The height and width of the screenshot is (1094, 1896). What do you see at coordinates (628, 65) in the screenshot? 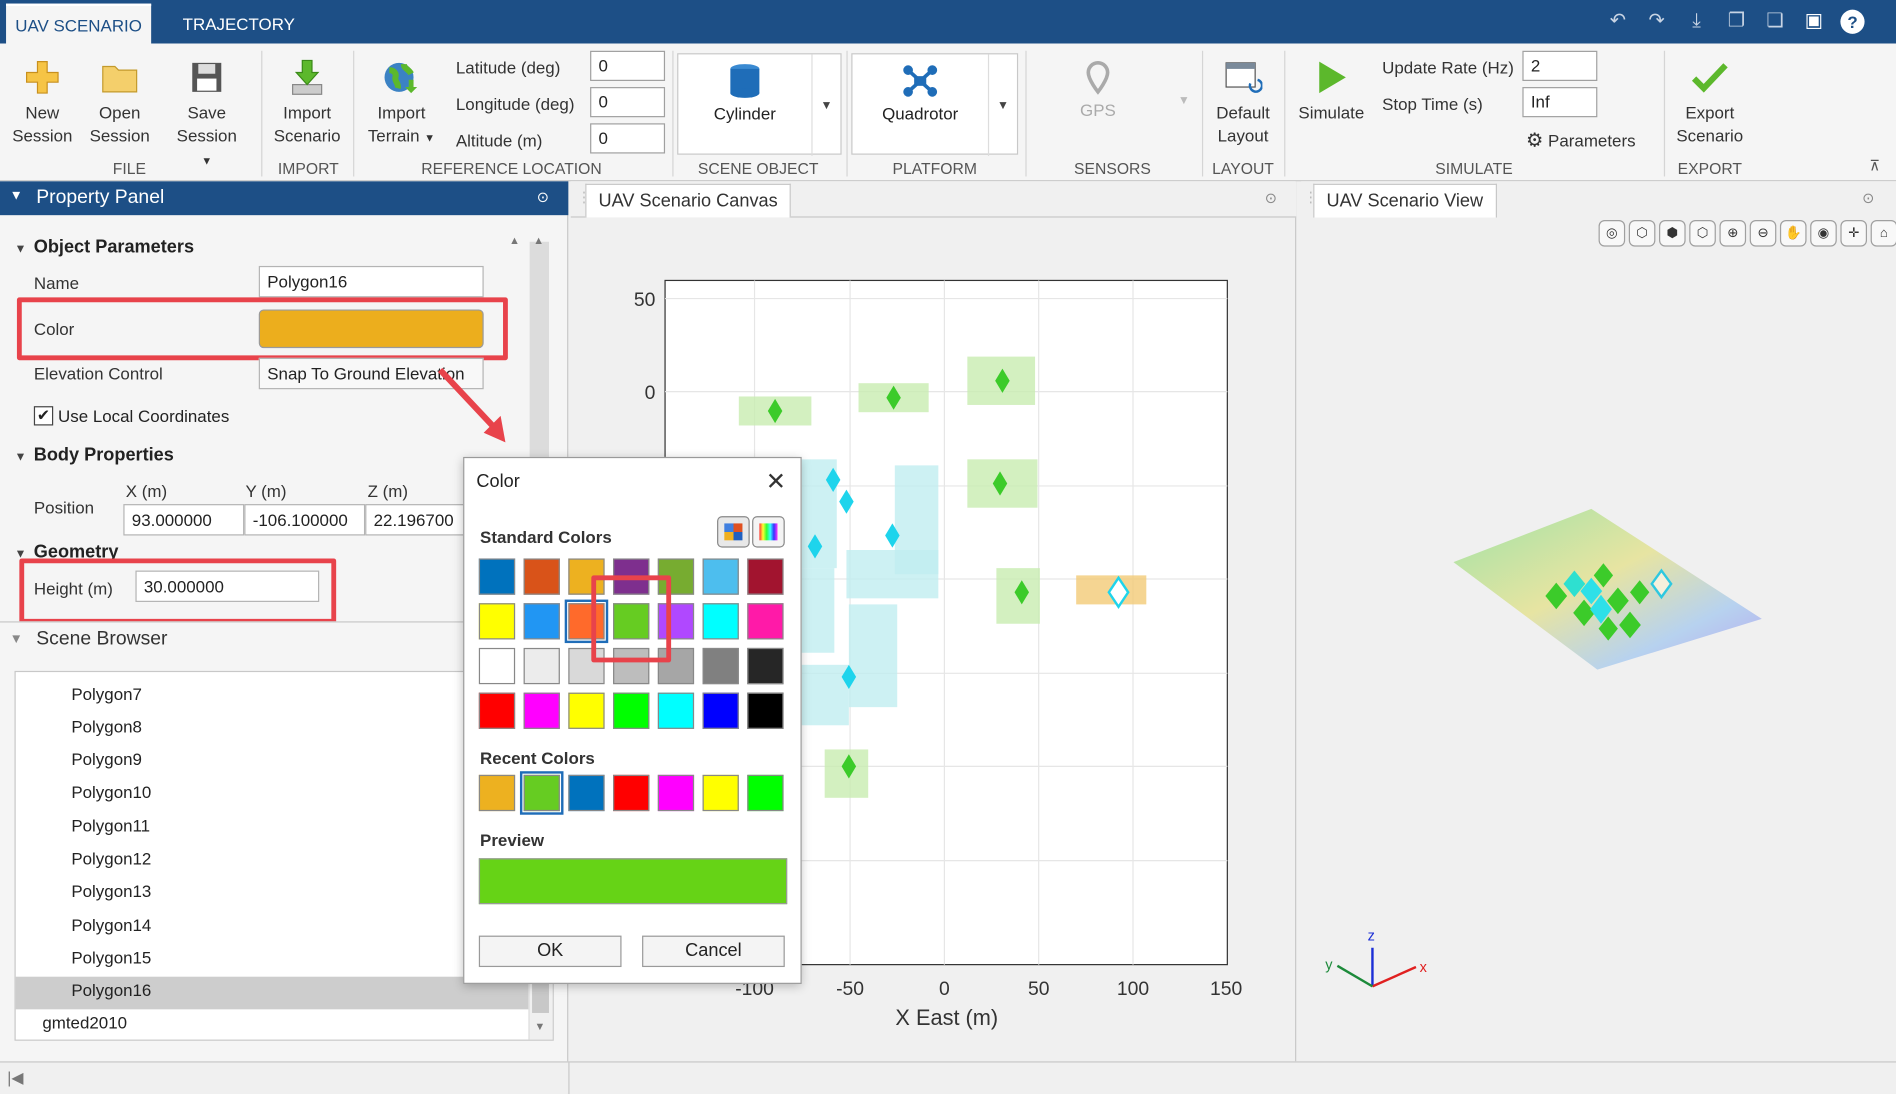
I see `latitude-input: 0` at bounding box center [628, 65].